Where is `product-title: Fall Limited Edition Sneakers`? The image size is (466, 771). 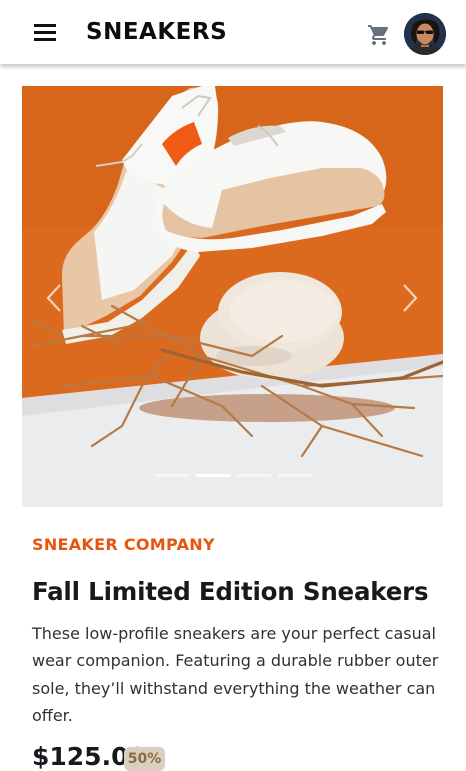
product-title: Fall Limited Edition Sneakers is located at coordinates (230, 591).